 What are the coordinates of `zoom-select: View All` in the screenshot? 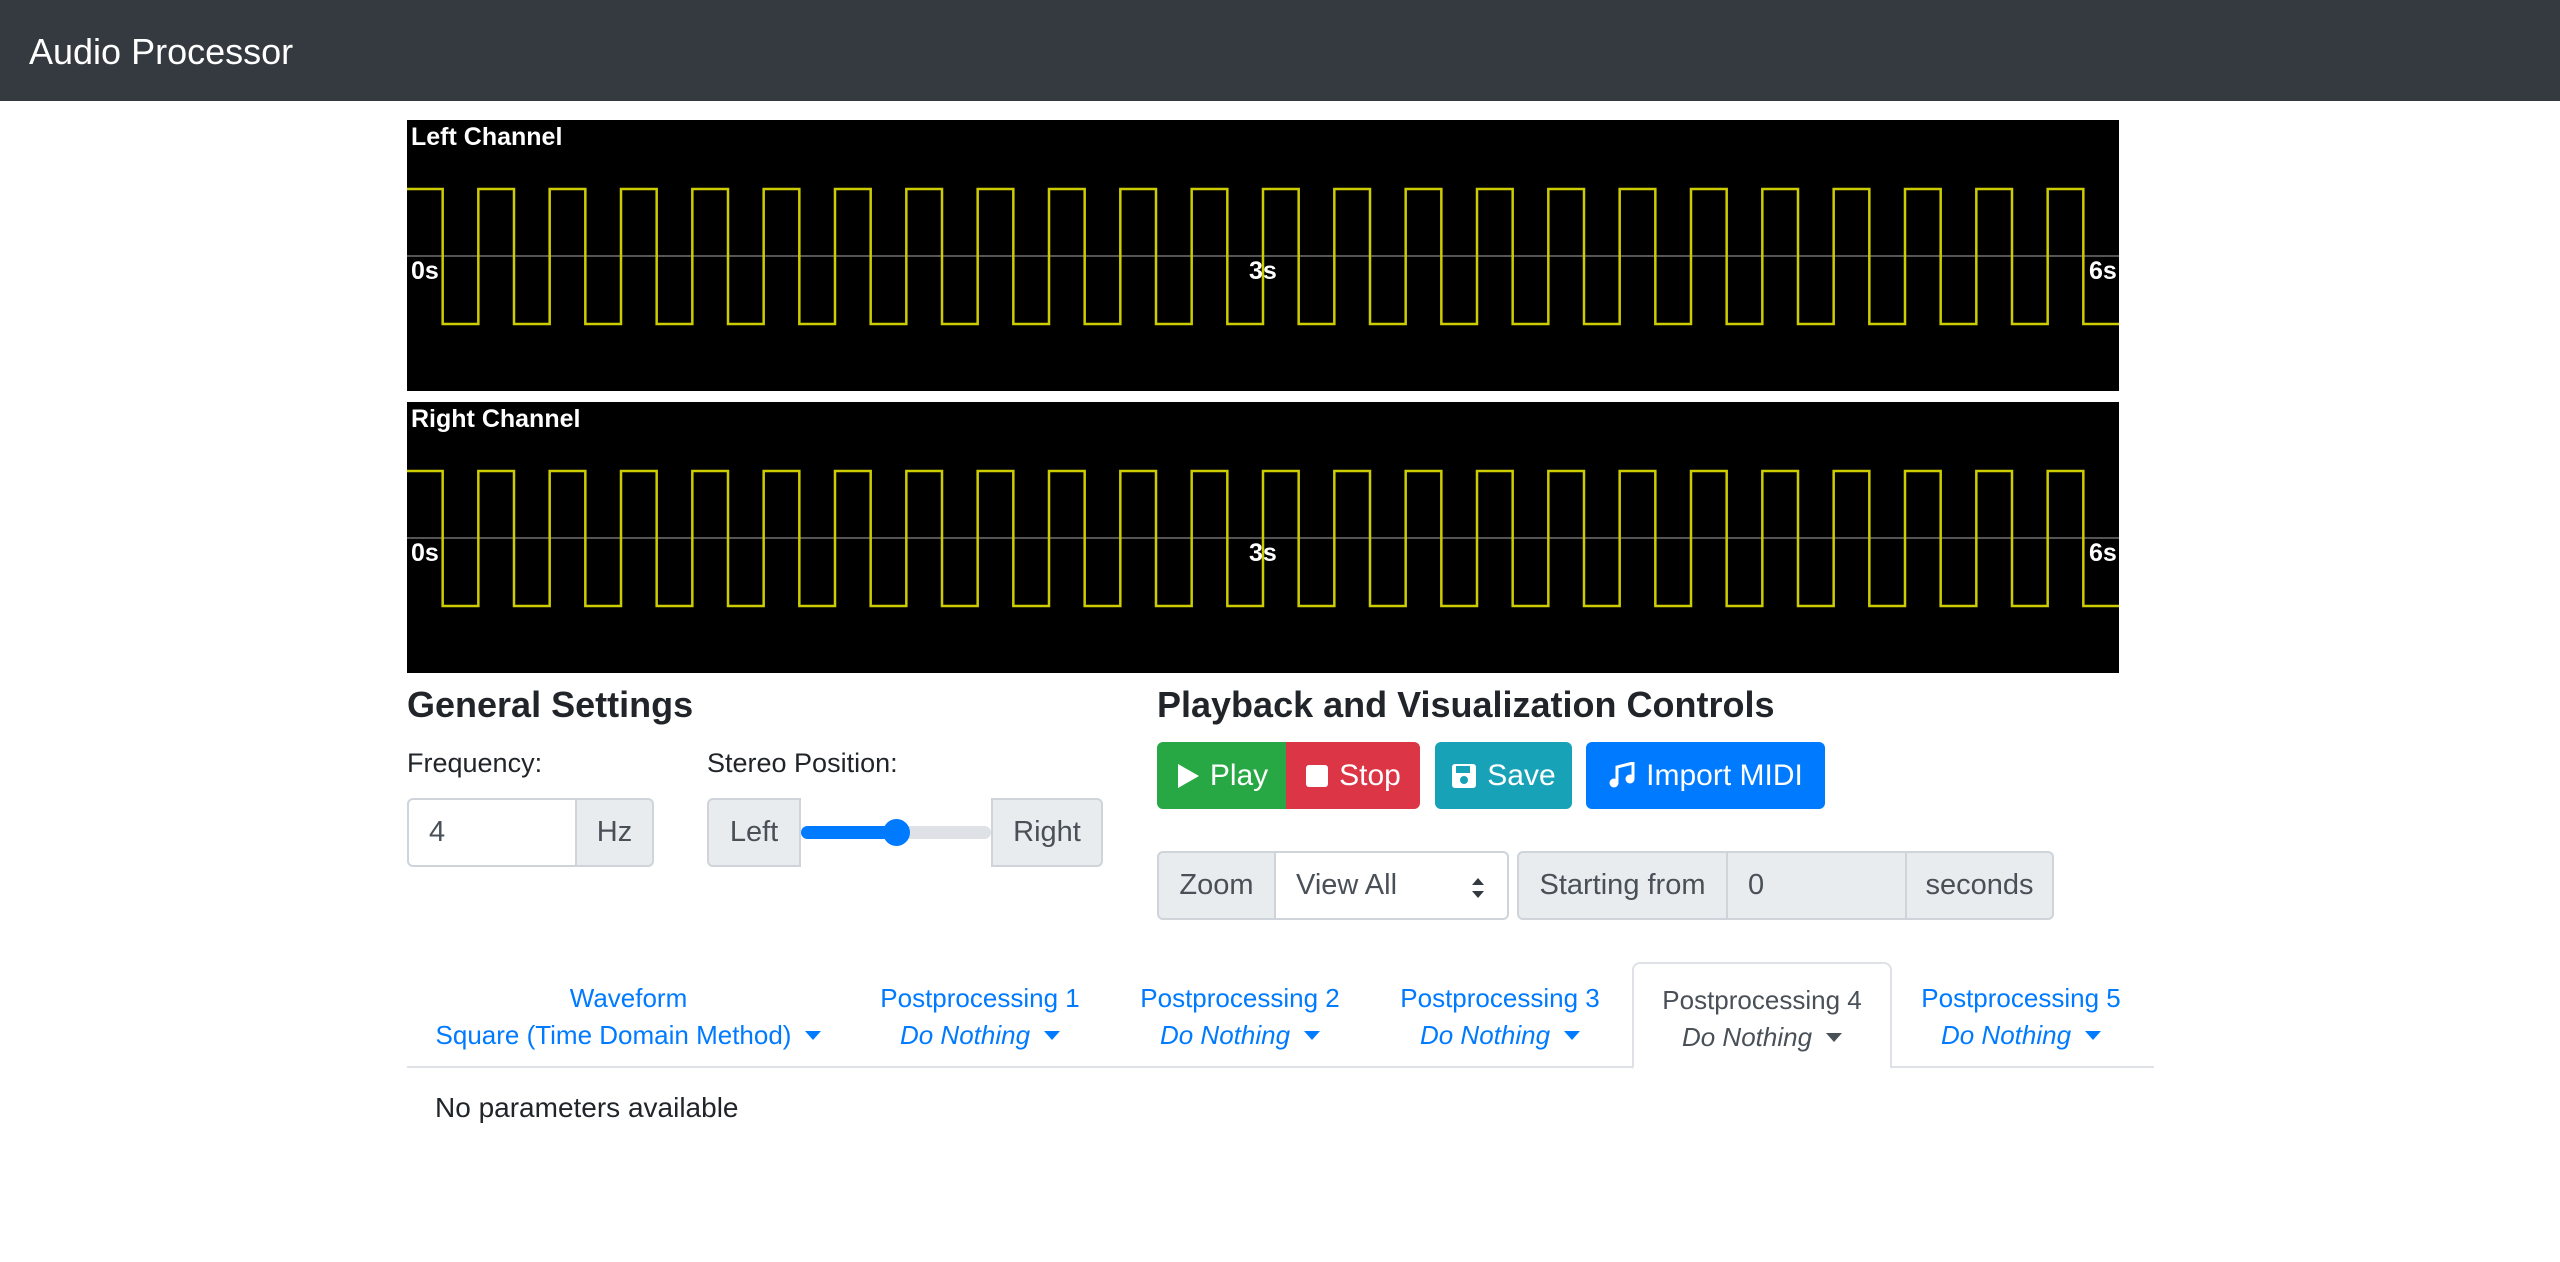 It's located at (1392, 885).